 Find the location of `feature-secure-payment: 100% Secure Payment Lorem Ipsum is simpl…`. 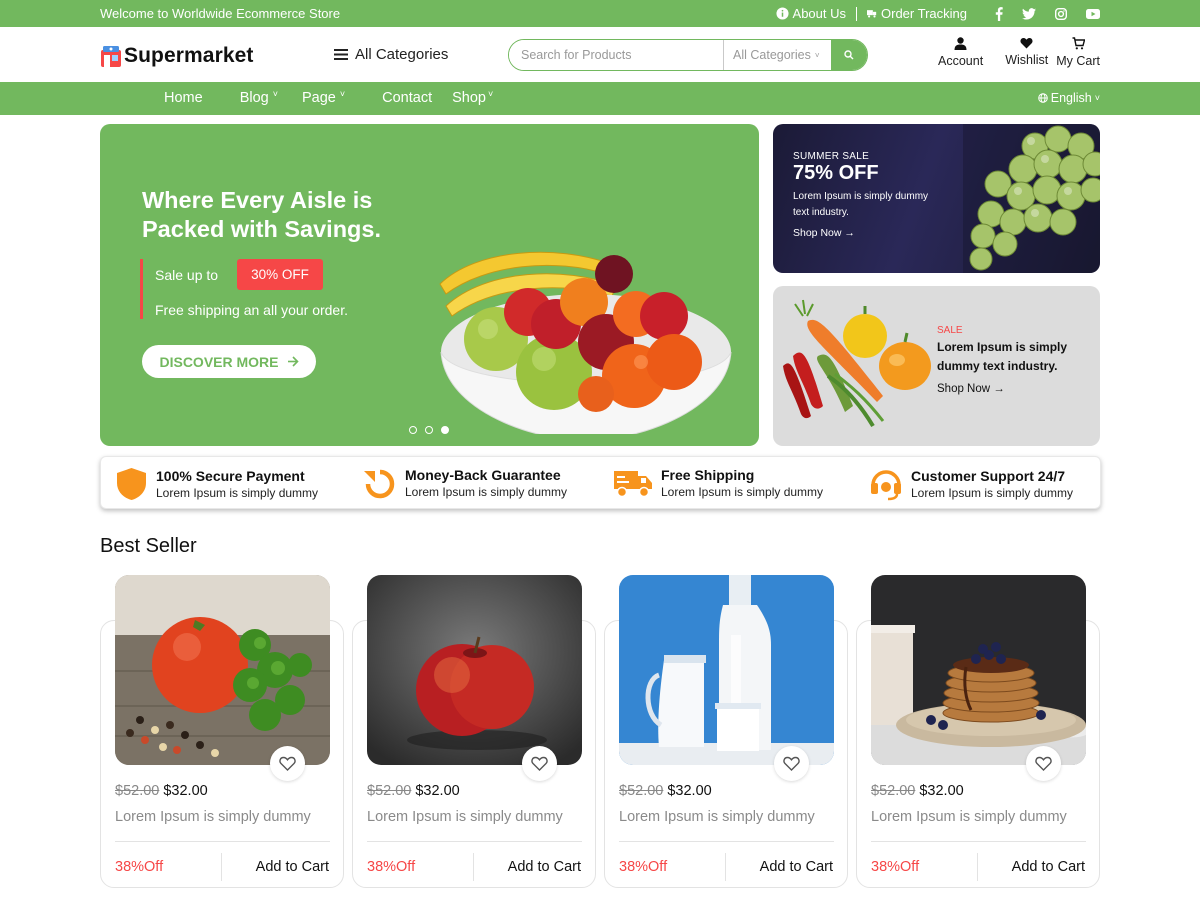

feature-secure-payment: 100% Secure Payment Lorem Ipsum is simpl… is located at coordinates (216, 484).